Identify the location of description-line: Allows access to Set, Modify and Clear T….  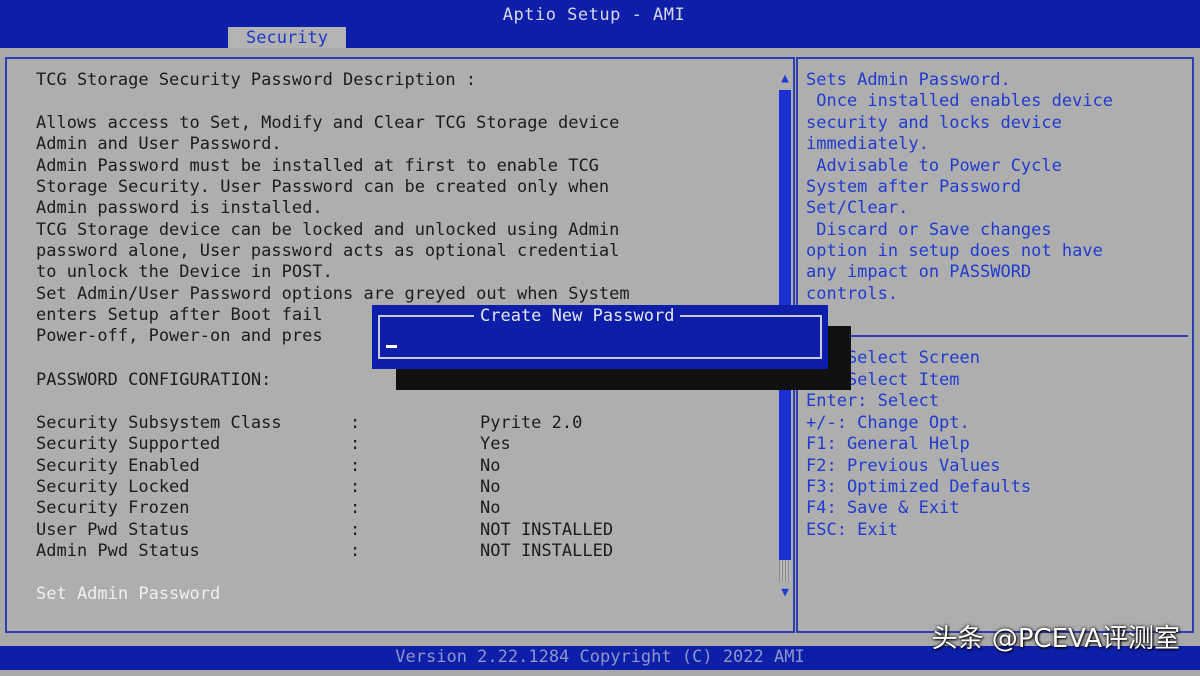
(328, 123).